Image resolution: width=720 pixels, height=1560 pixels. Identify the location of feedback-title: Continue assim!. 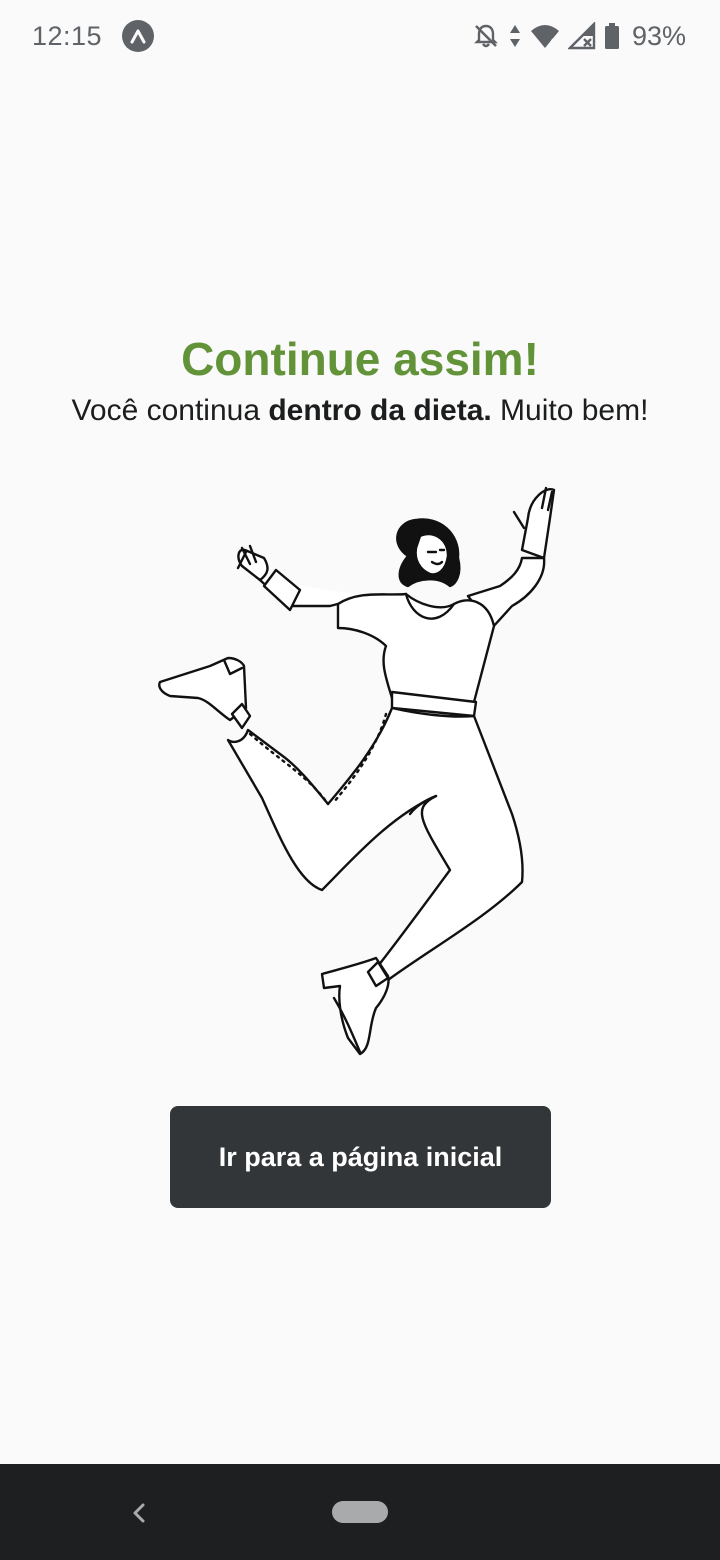
(360, 359).